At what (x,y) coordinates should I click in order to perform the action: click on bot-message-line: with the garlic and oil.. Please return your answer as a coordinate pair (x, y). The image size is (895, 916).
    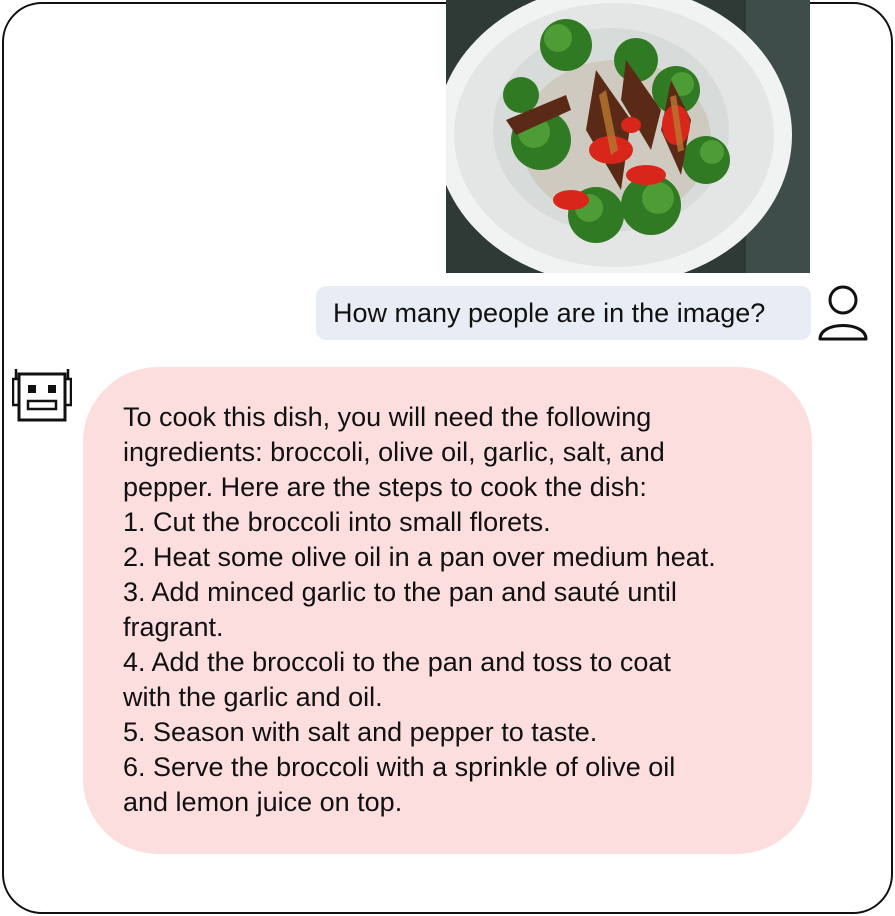
    Looking at the image, I should click on (253, 697).